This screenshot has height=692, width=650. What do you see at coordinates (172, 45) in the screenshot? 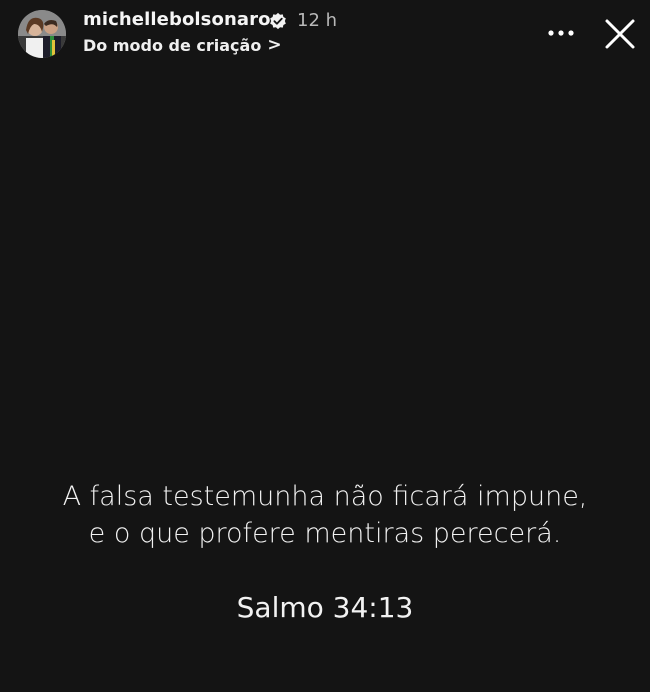
I see `source-label: Do modo de criação` at bounding box center [172, 45].